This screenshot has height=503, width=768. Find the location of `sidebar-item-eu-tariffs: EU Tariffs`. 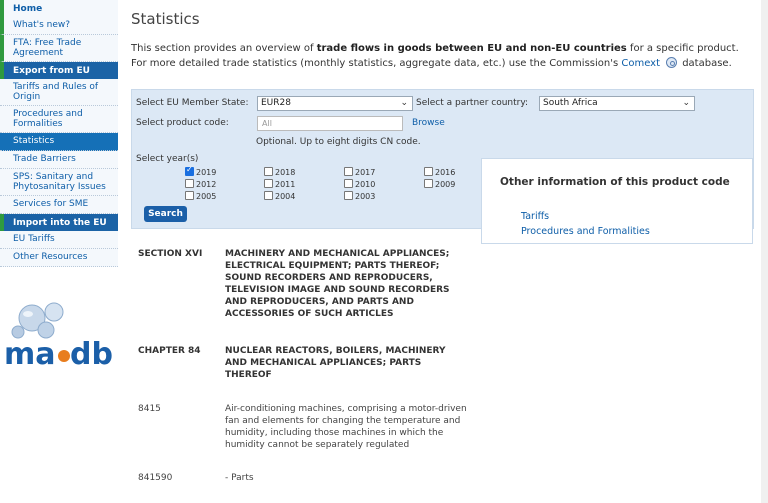

sidebar-item-eu-tariffs: EU Tariffs is located at coordinates (59, 240).